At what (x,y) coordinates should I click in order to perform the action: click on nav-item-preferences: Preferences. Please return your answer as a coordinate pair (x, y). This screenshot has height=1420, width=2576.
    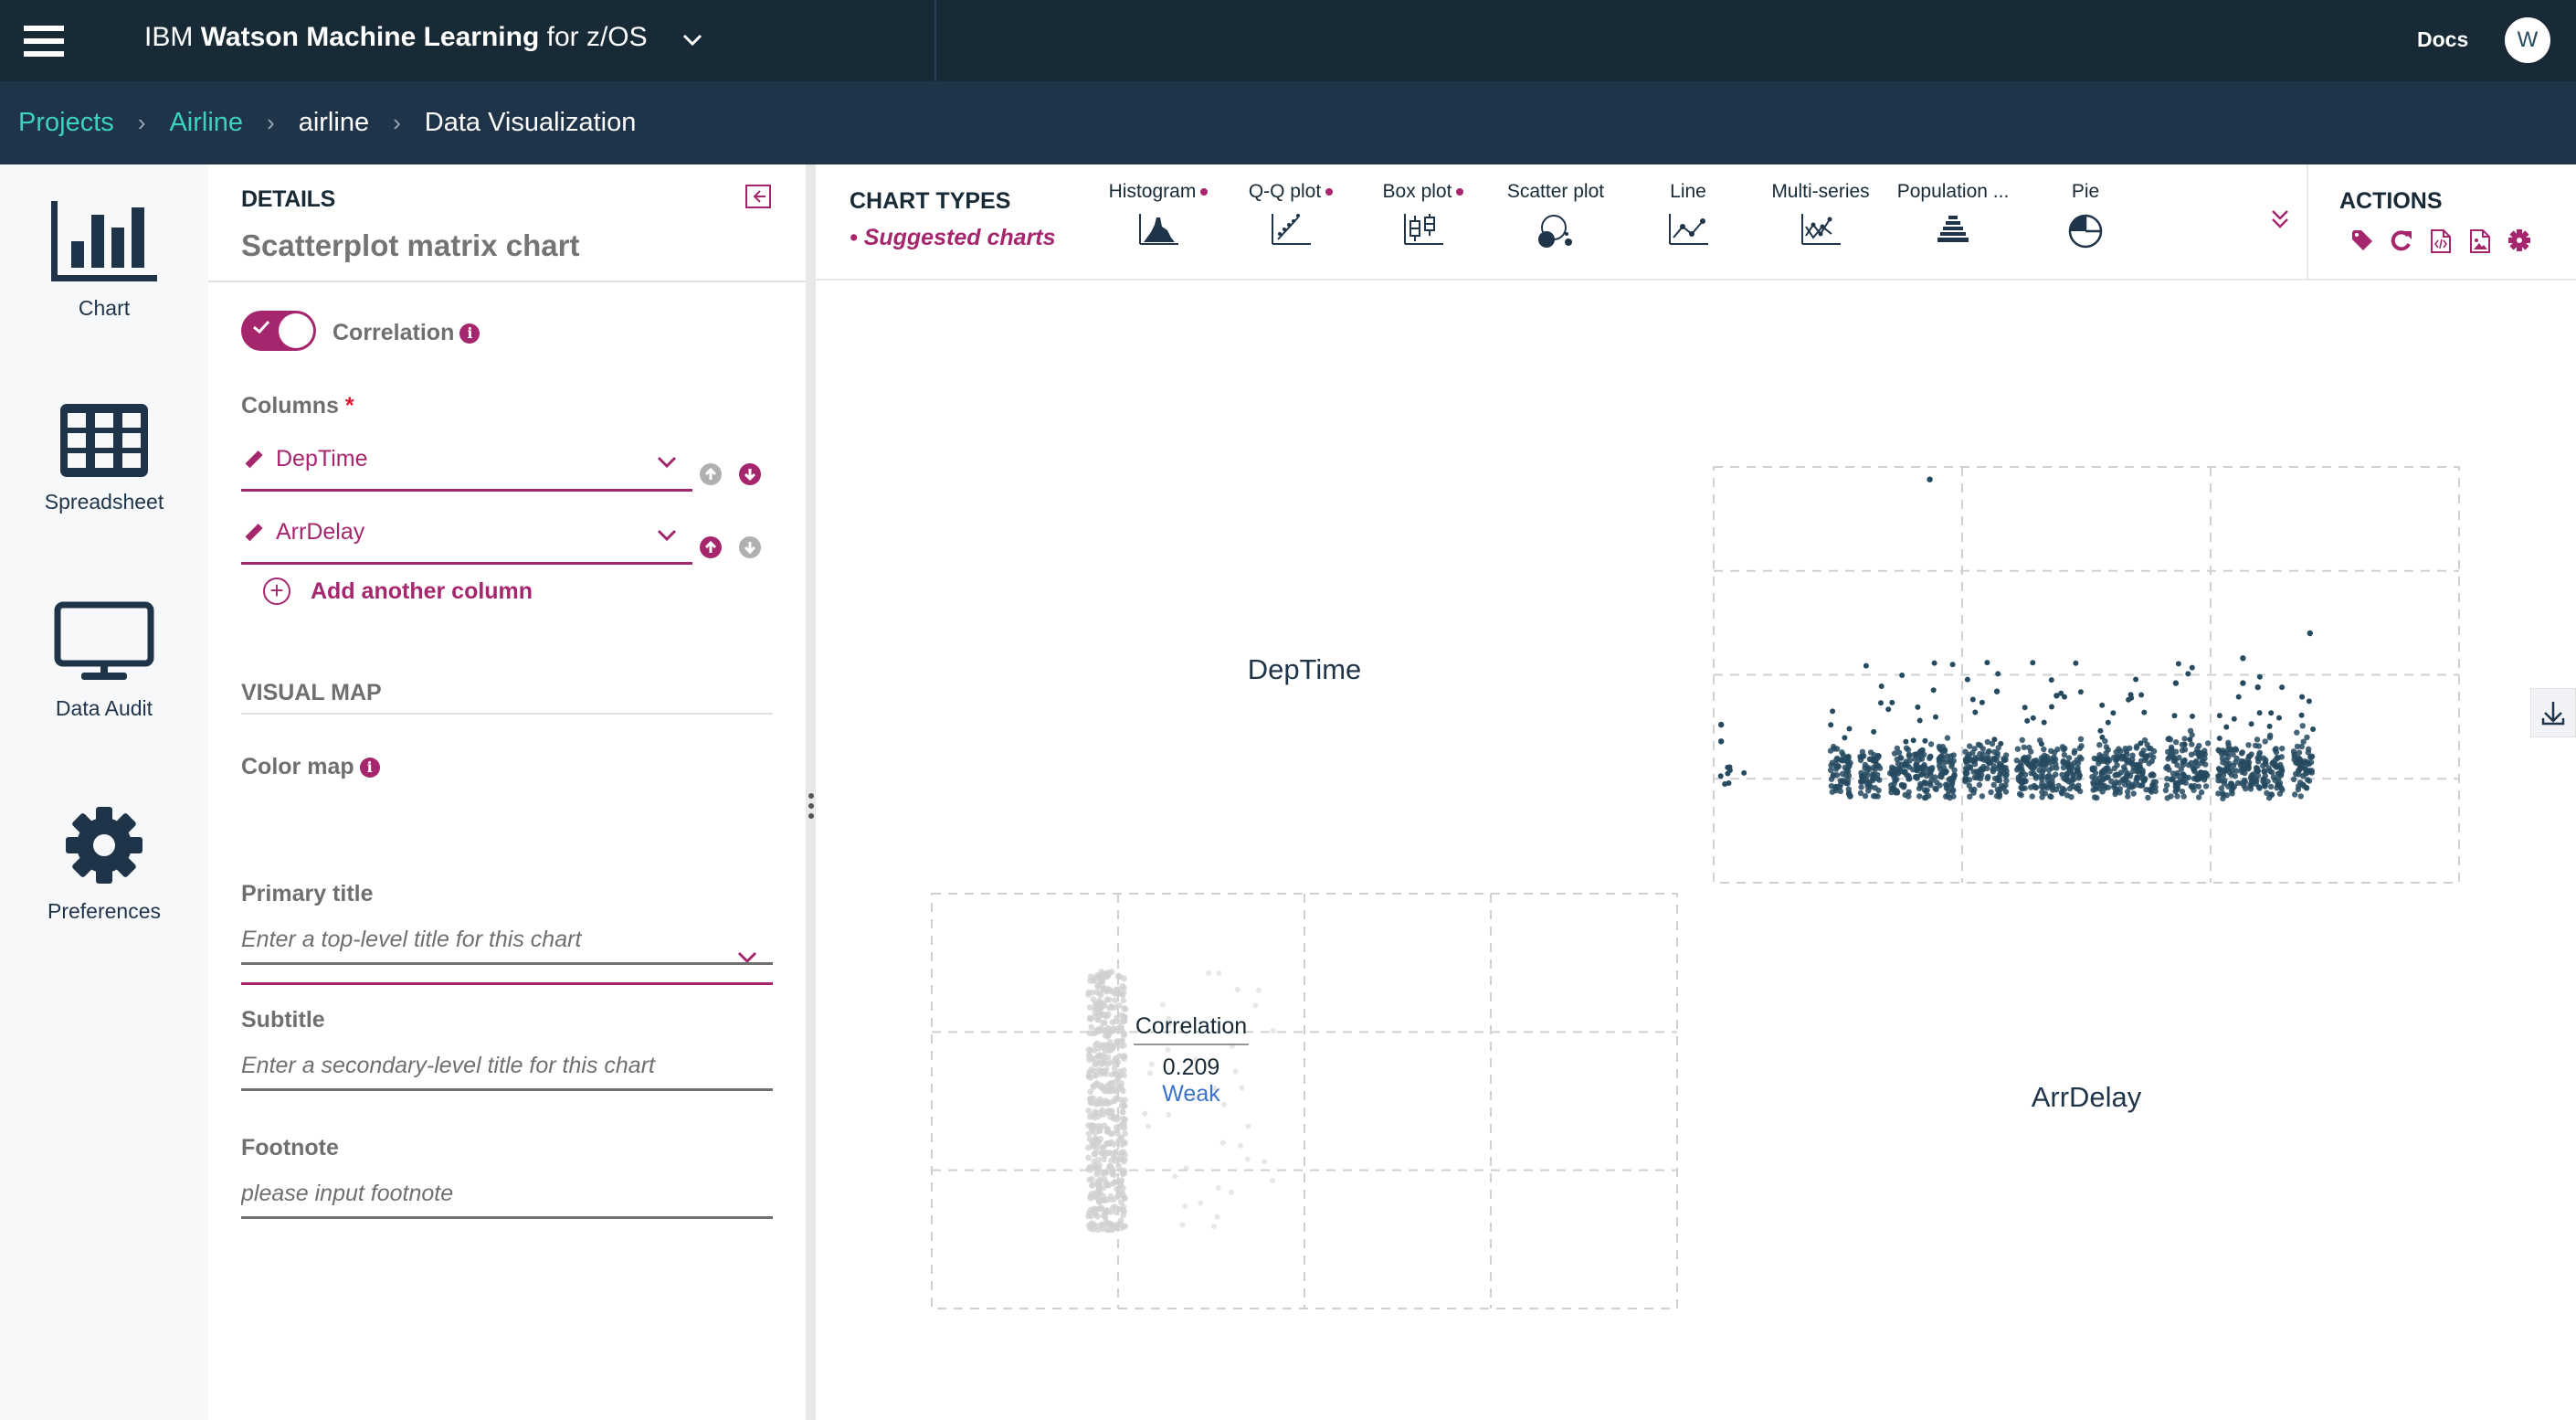
    Looking at the image, I should click on (104, 864).